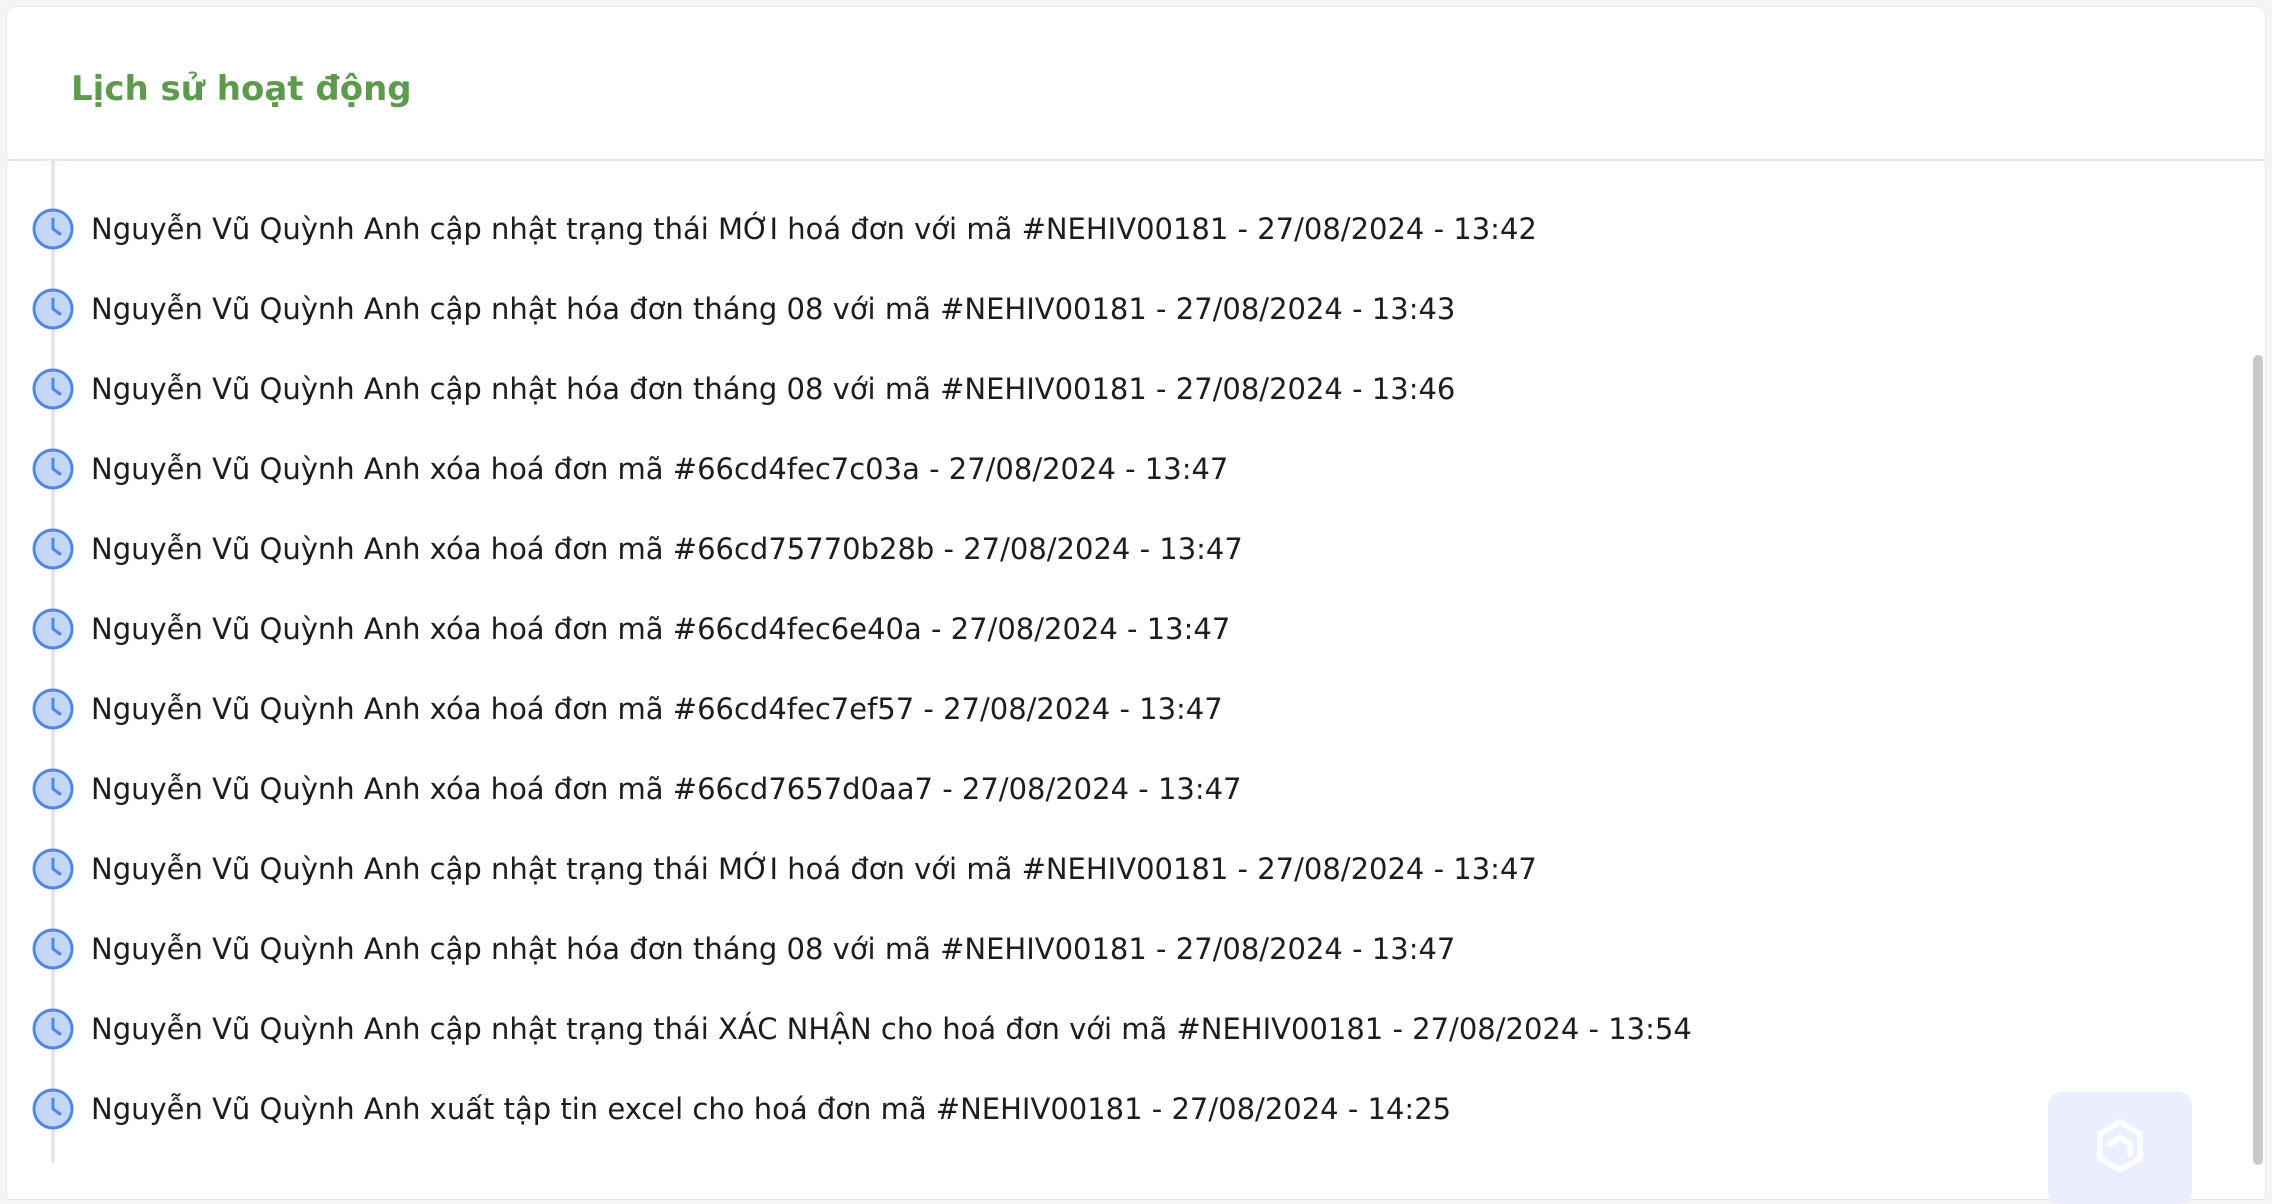 The image size is (2272, 1204). Describe the element at coordinates (241, 89) in the screenshot. I see `panel-title: Lịch sử hoạt động` at that location.